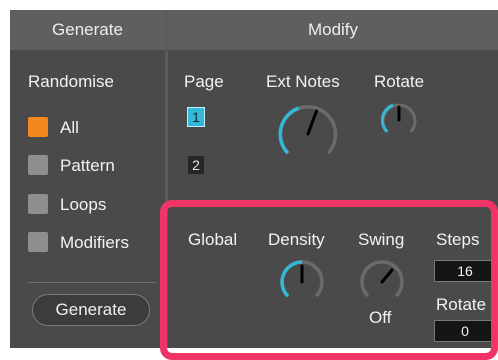 This screenshot has height=360, width=498. I want to click on checkbox-all, so click(38, 127).